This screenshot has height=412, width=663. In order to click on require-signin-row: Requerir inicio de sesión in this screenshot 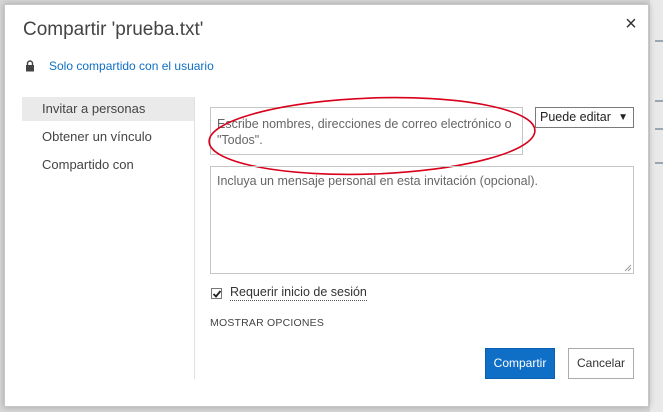, I will do `click(289, 293)`.